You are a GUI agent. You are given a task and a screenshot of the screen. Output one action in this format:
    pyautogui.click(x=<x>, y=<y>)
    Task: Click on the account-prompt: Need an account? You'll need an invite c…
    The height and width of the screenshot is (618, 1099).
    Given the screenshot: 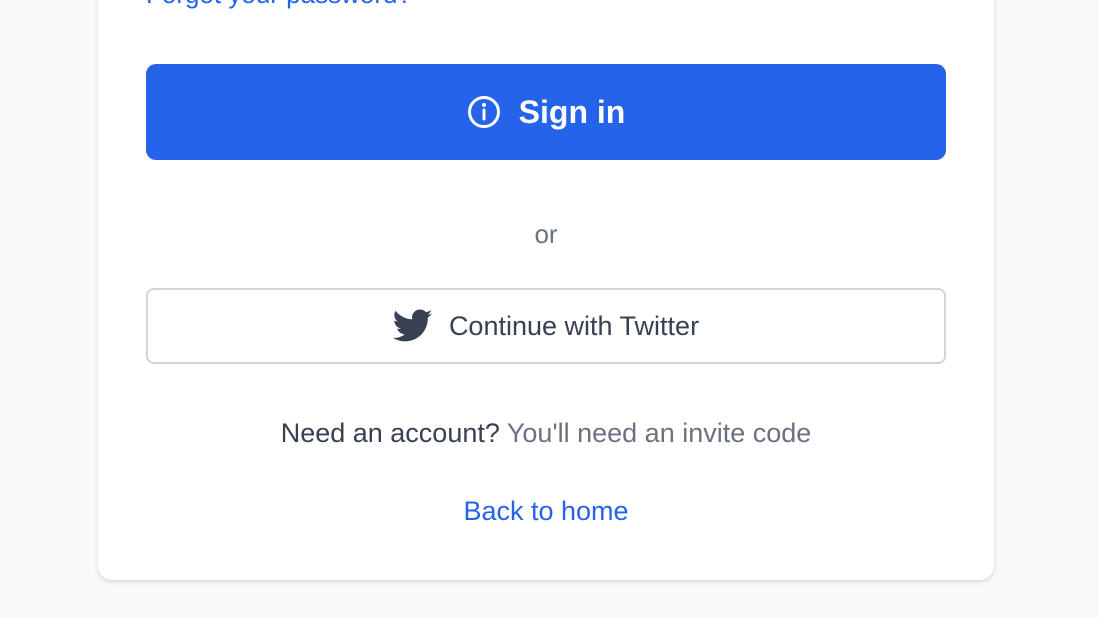 What is the action you would take?
    pyautogui.click(x=546, y=433)
    